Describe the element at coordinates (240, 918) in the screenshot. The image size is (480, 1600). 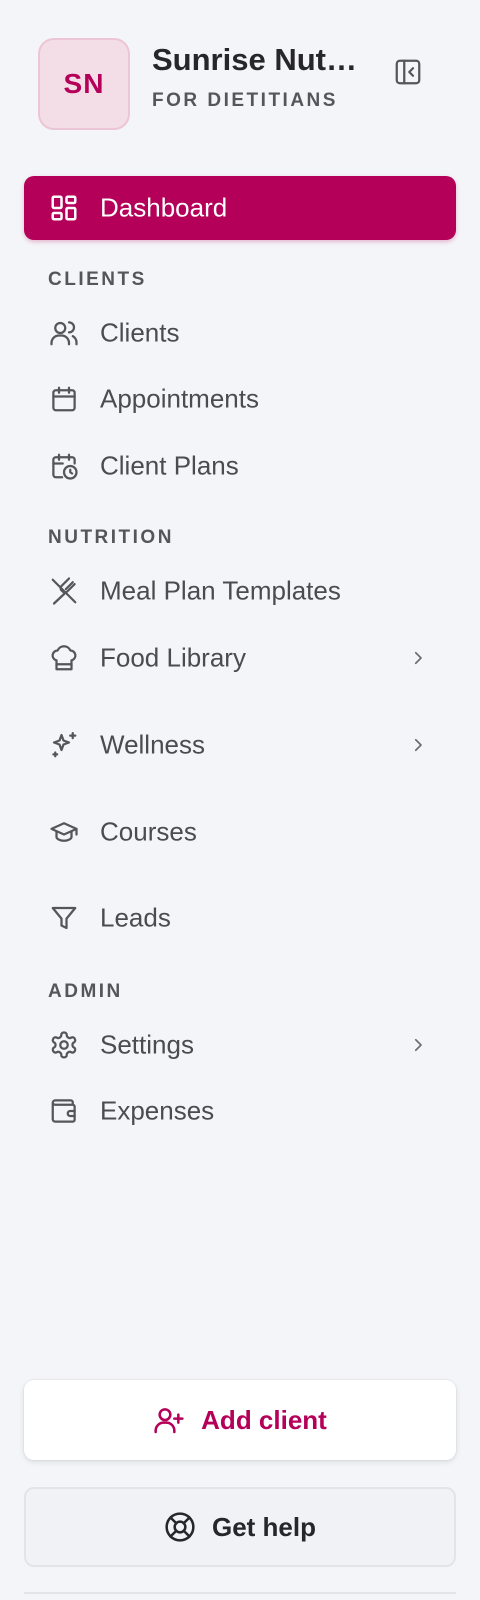
I see `sidebar-item-leads: Leads` at that location.